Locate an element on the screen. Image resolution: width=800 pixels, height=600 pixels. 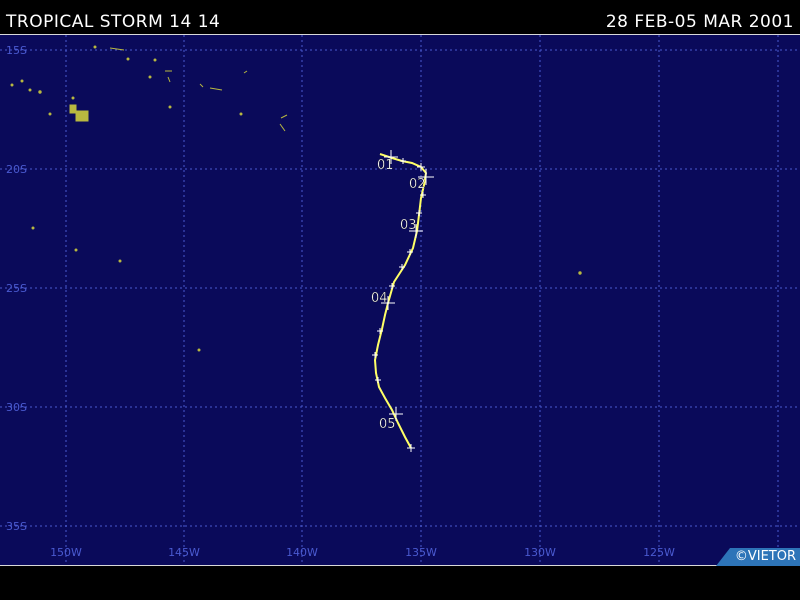
vietor-credit: ©VIETOR is located at coordinates (758, 557).